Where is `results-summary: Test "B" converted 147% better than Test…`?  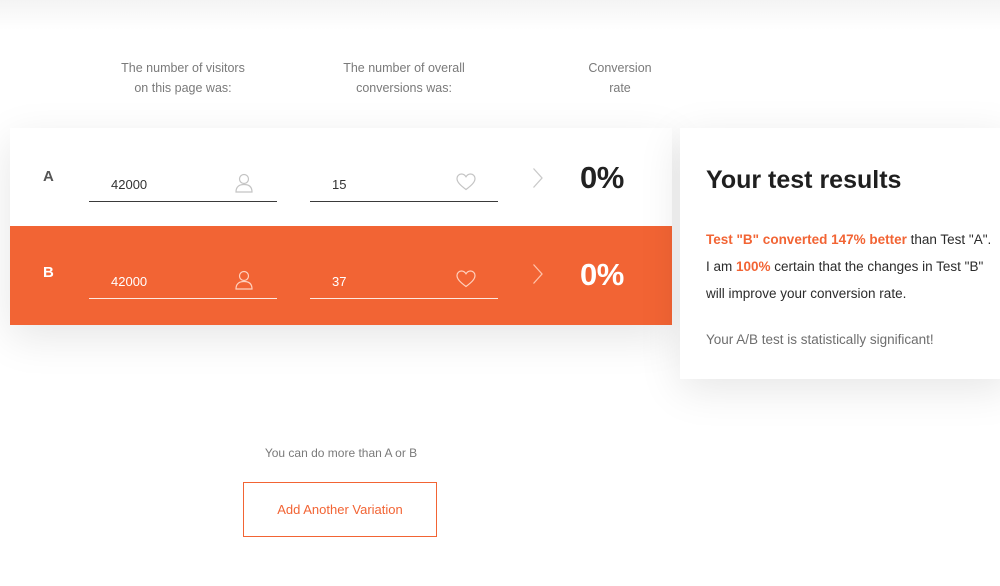 results-summary: Test "B" converted 147% better than Test… is located at coordinates (851, 266).